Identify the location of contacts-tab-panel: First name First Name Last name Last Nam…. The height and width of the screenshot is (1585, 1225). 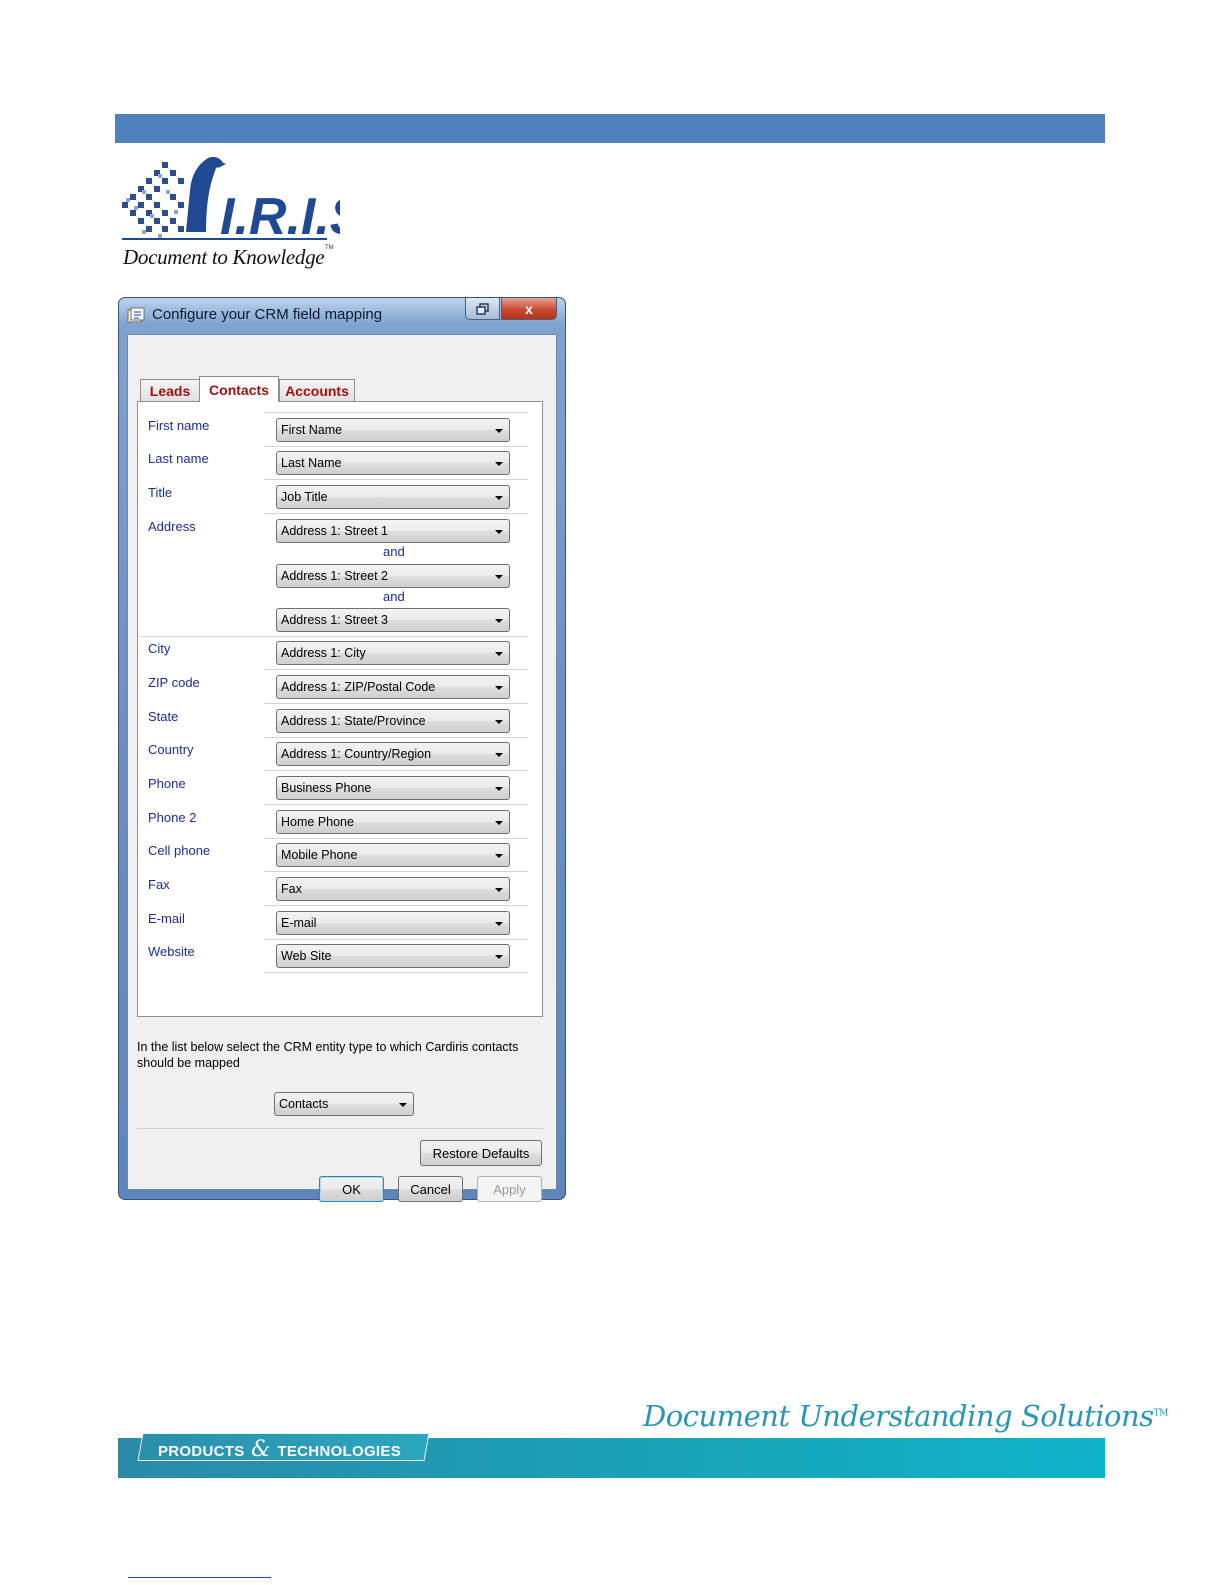
(340, 709).